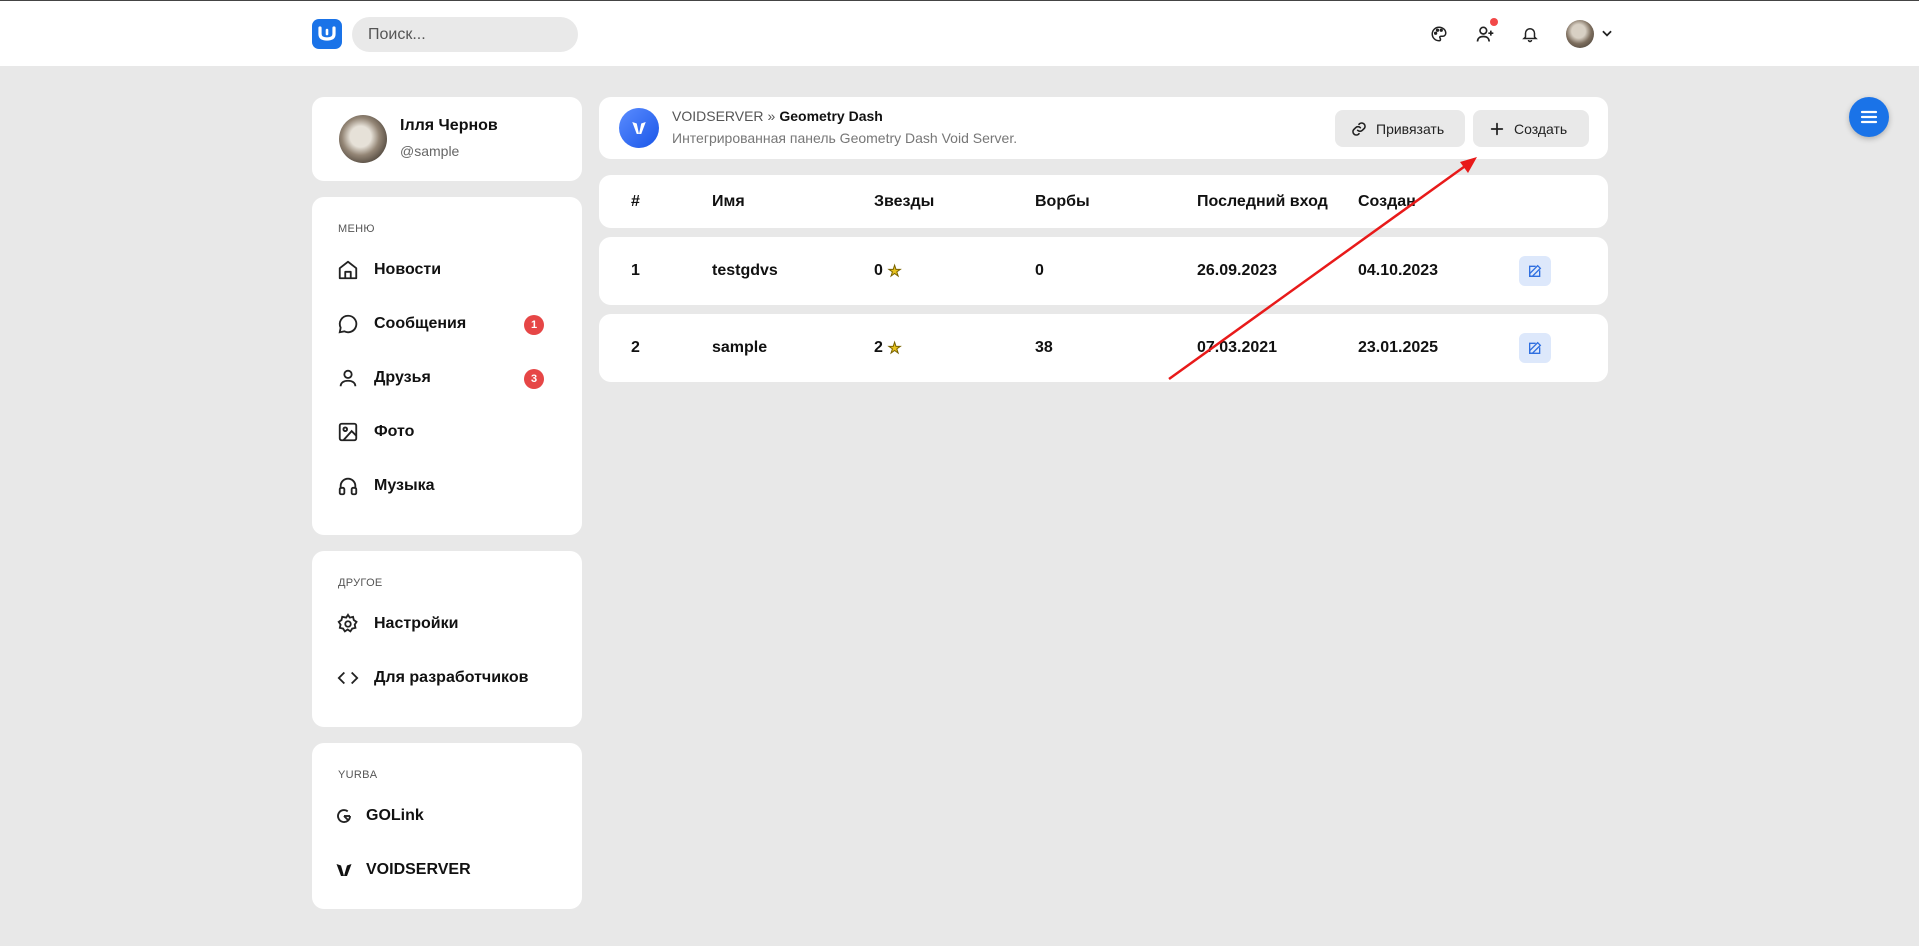 The height and width of the screenshot is (946, 1919). I want to click on top-bar, so click(959, 33).